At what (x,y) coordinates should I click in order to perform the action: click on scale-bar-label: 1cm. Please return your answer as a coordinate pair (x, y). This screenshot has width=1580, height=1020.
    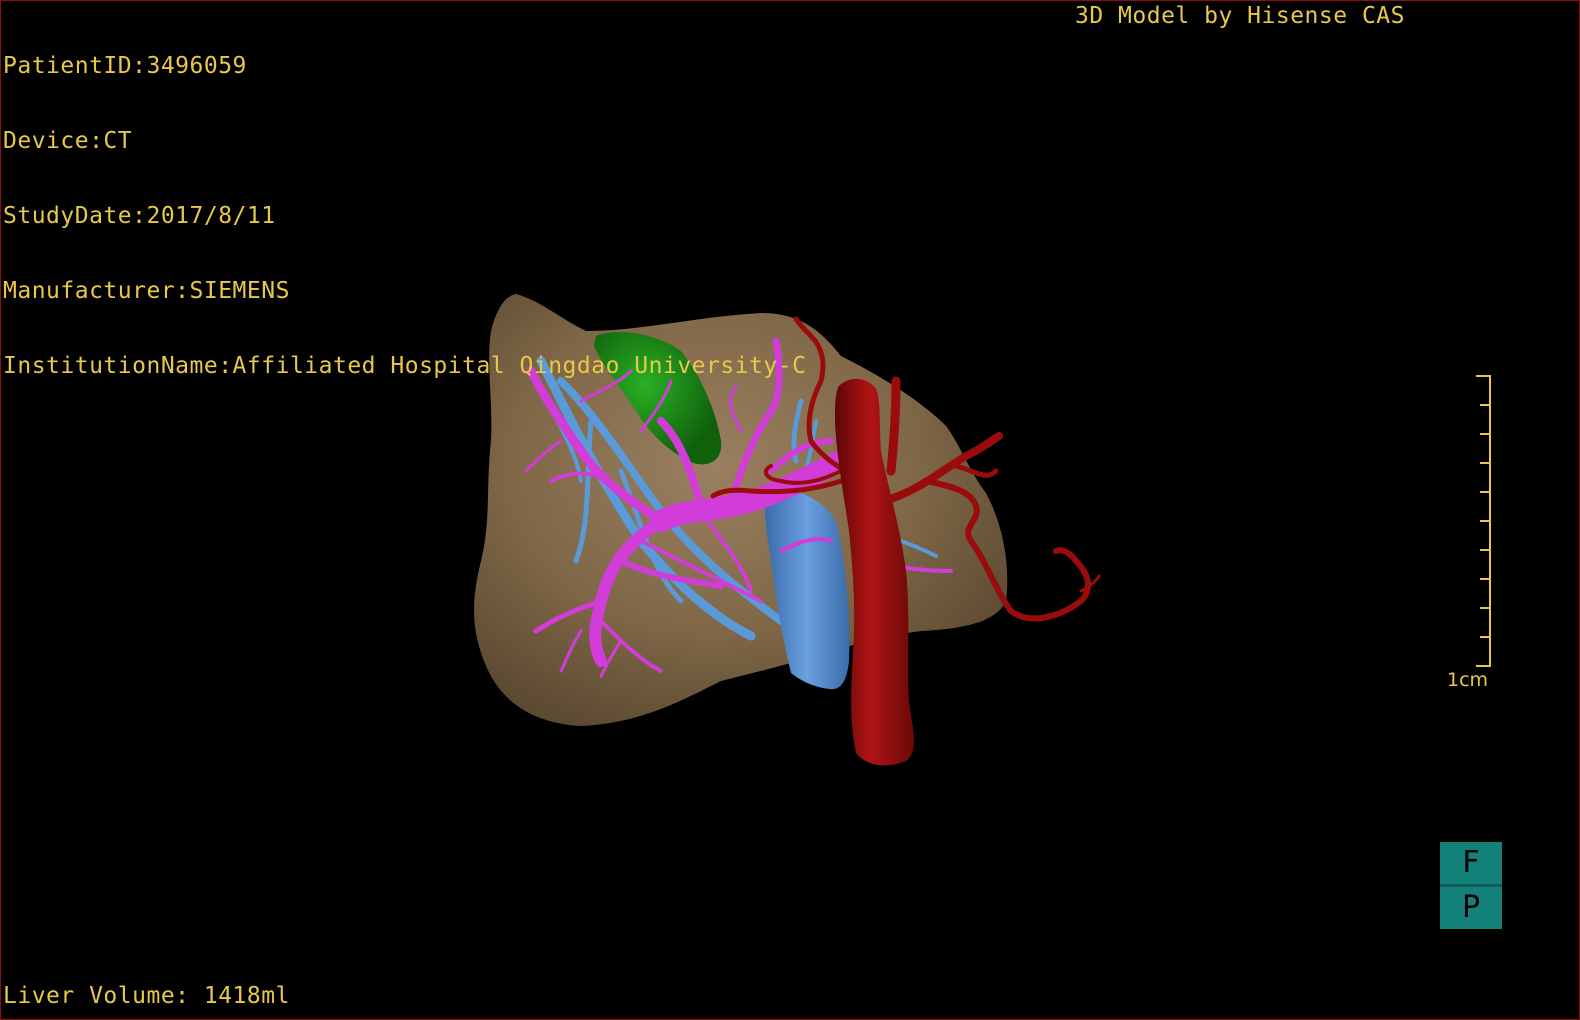
    Looking at the image, I should click on (1468, 680).